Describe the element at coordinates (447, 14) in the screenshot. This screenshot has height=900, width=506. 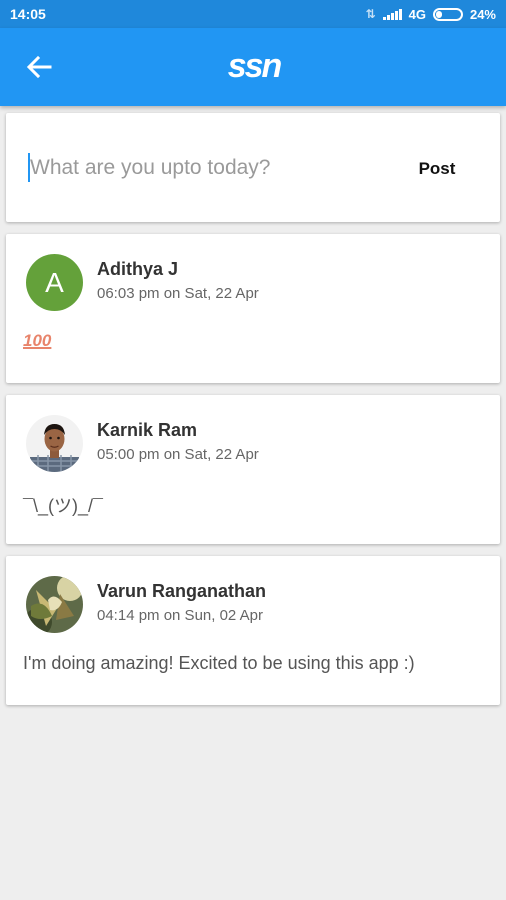
I see `battery-icon` at that location.